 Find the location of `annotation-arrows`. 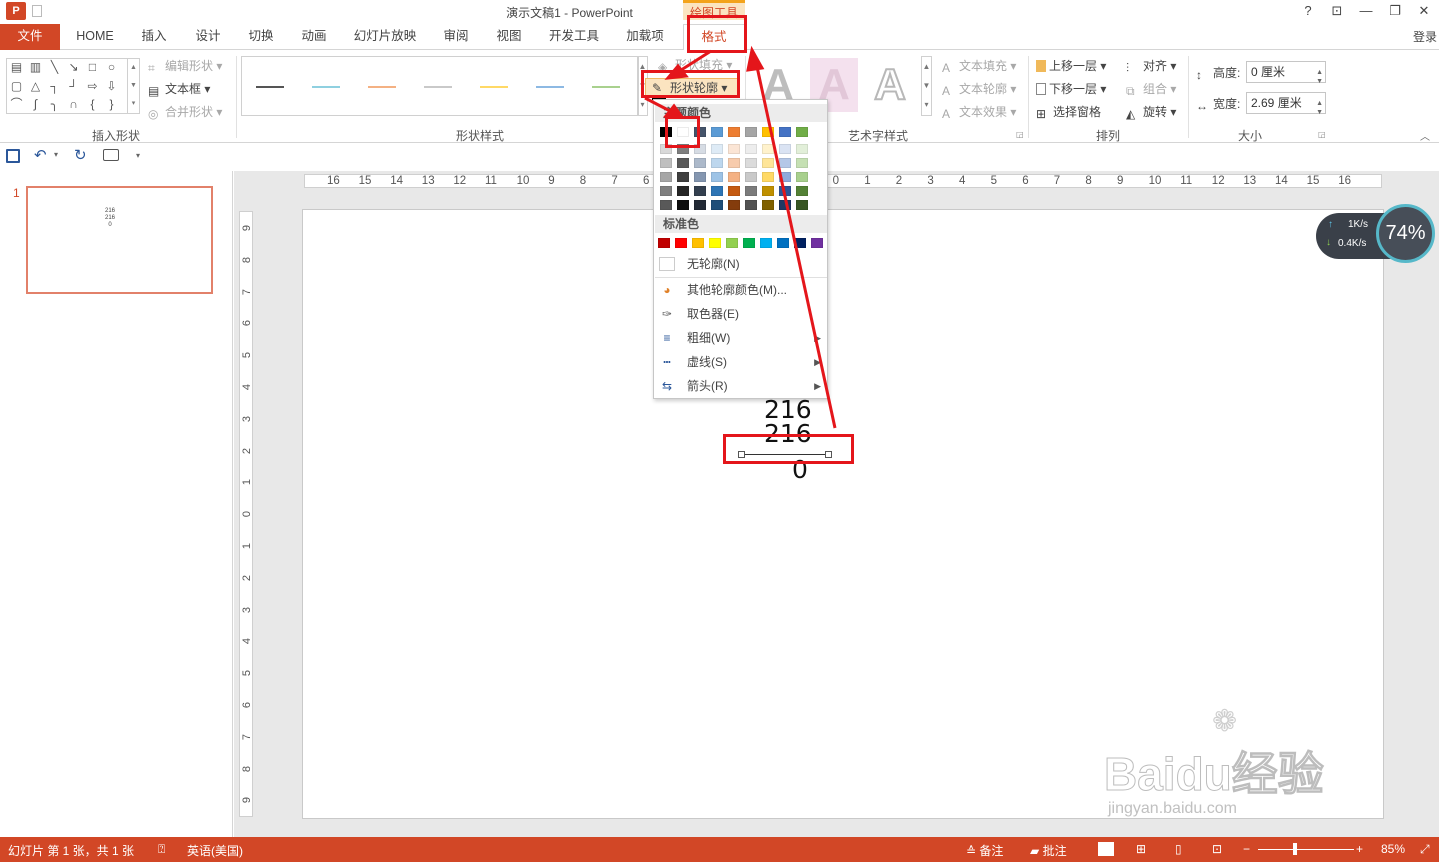

annotation-arrows is located at coordinates (740, 237).